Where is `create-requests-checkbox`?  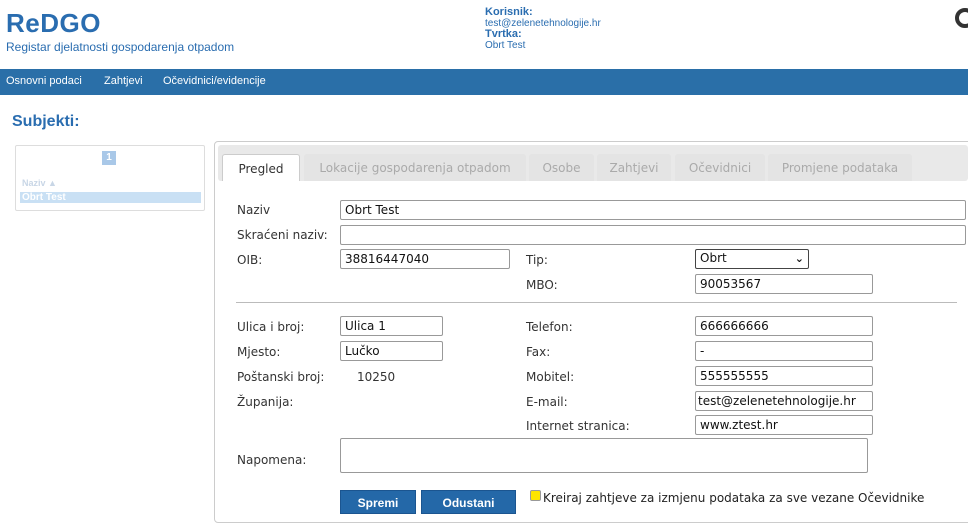 create-requests-checkbox is located at coordinates (535, 495).